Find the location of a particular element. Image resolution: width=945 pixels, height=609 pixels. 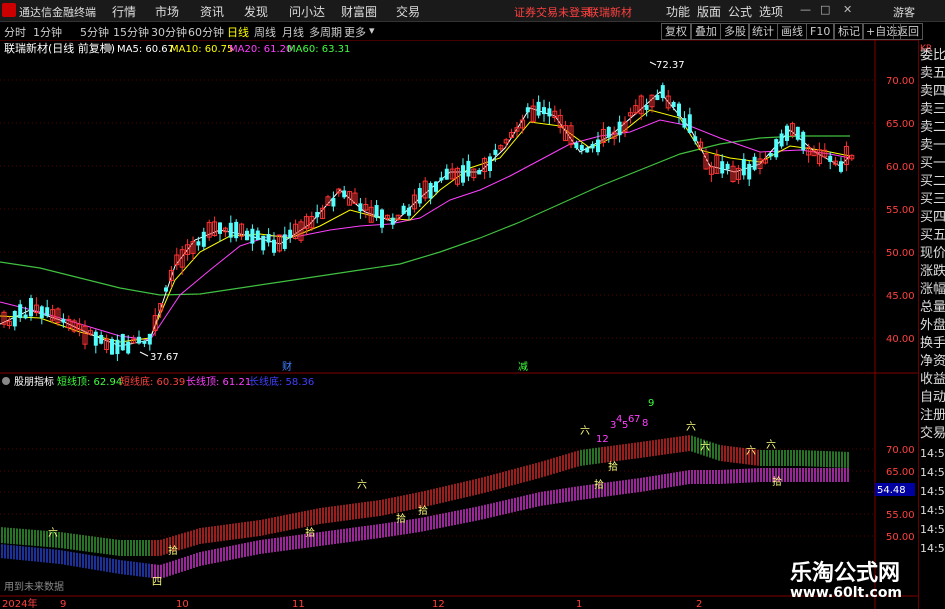

quote-row-turnover: 换手 is located at coordinates (932, 343).